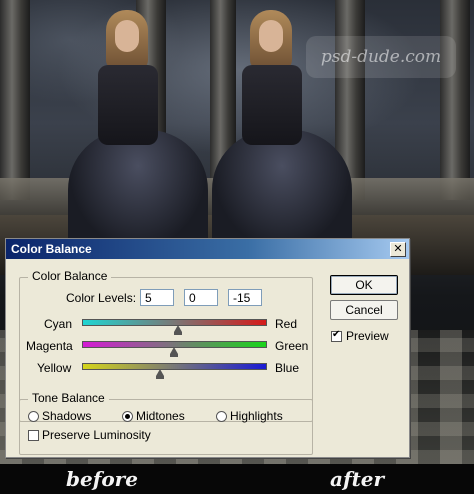  I want to click on yellow-blue-slider-track, so click(174, 366).